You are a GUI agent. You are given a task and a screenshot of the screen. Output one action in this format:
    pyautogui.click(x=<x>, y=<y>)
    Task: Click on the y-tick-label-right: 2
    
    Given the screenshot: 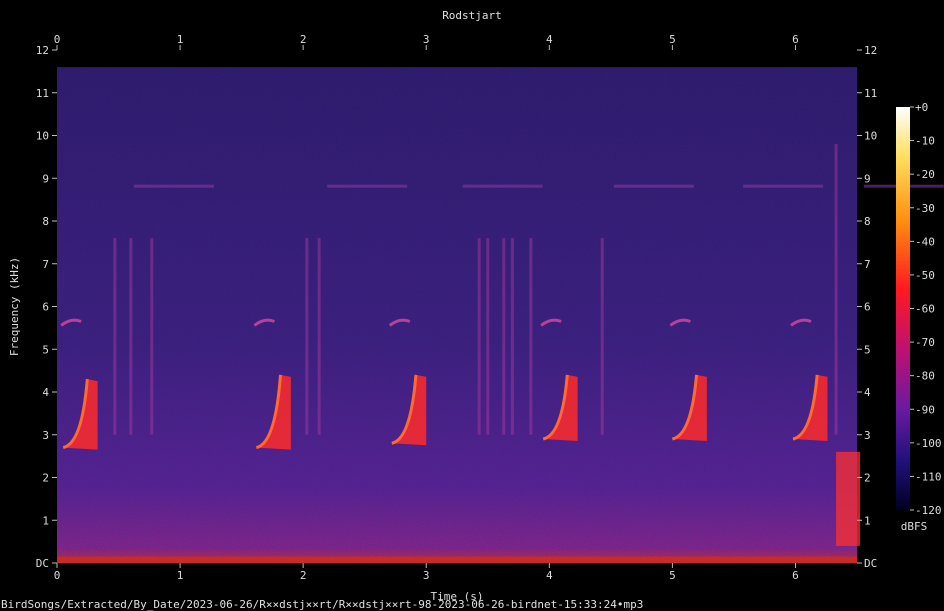 What is the action you would take?
    pyautogui.click(x=867, y=478)
    